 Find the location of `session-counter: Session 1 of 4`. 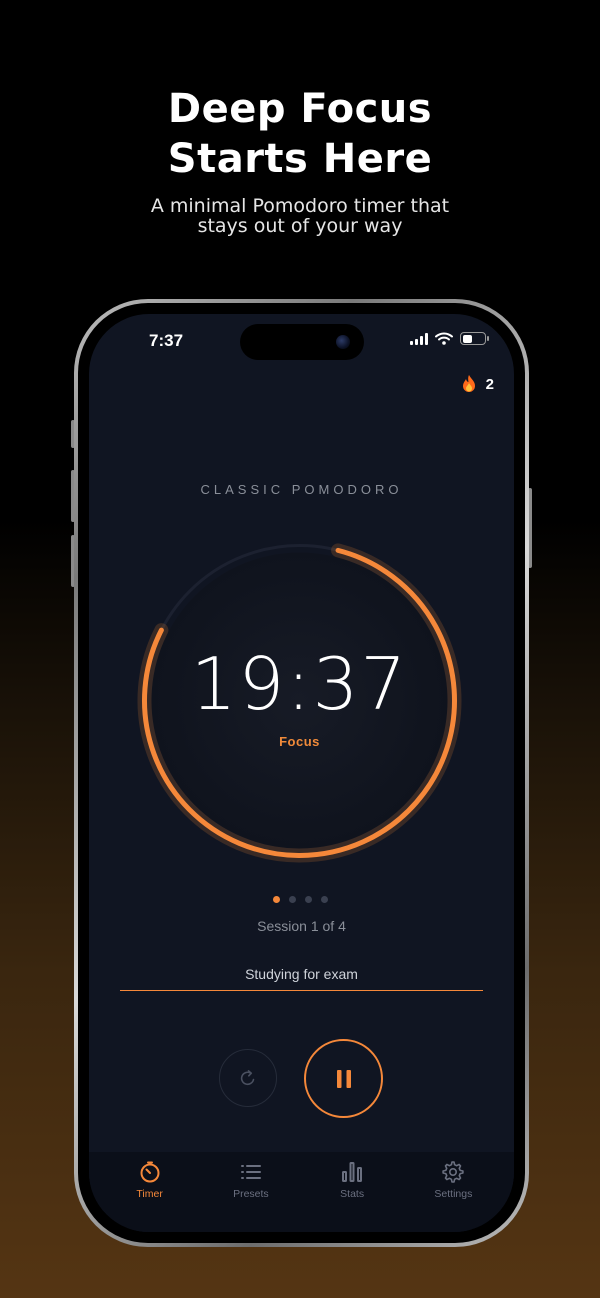

session-counter: Session 1 of 4 is located at coordinates (301, 926).